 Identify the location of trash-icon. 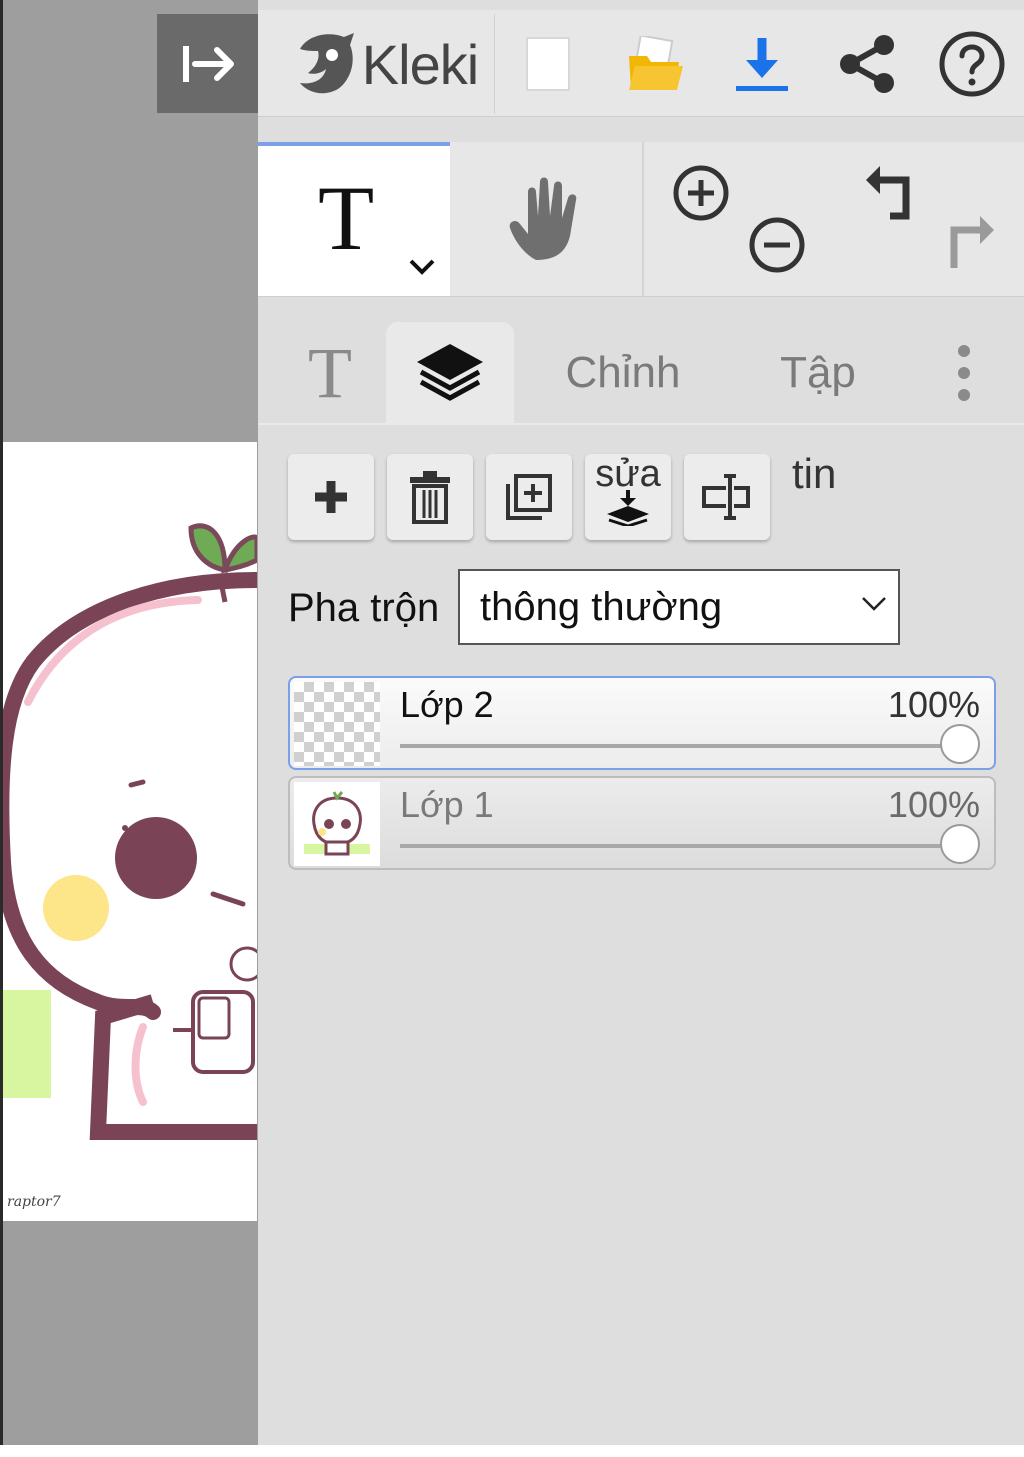
(430, 497).